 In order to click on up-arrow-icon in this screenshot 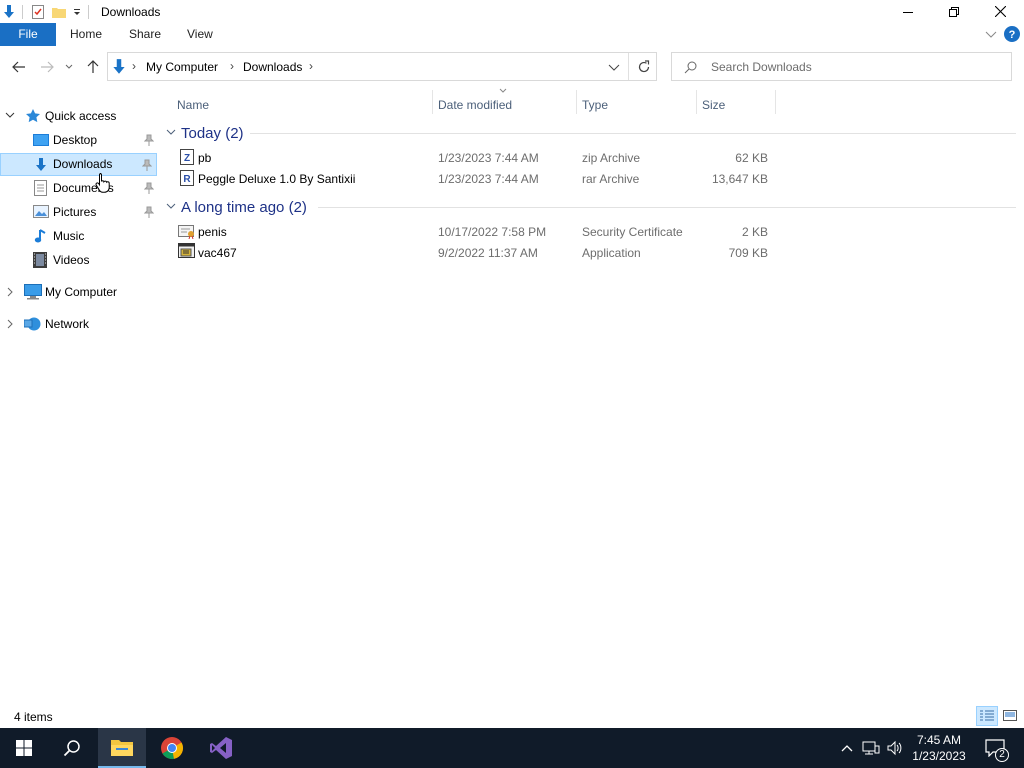, I will do `click(93, 66)`.